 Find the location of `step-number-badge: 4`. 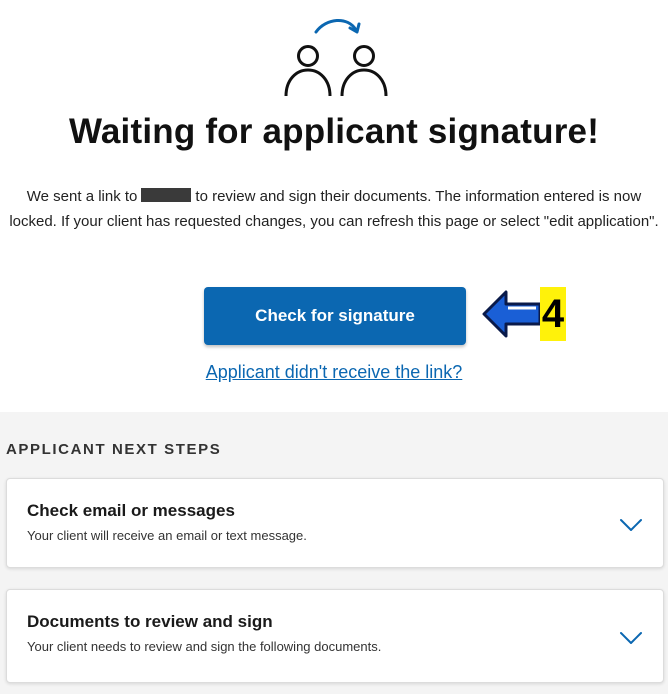

step-number-badge: 4 is located at coordinates (553, 314).